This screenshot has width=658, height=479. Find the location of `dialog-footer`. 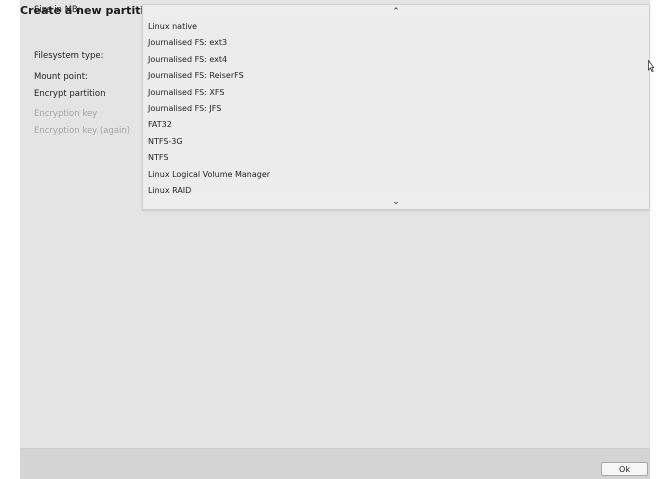

dialog-footer is located at coordinates (335, 463).